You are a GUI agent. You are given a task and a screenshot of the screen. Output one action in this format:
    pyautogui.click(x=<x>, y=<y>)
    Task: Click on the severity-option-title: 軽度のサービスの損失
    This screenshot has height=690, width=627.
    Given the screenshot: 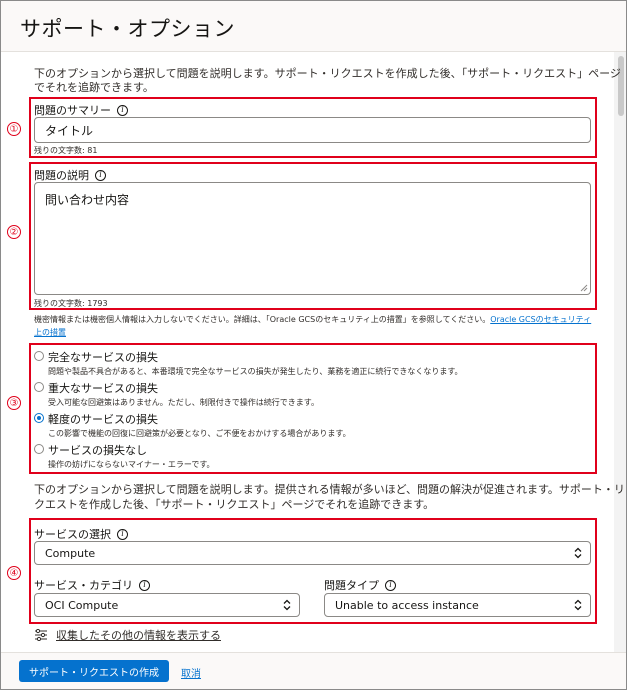 What is the action you would take?
    pyautogui.click(x=103, y=419)
    